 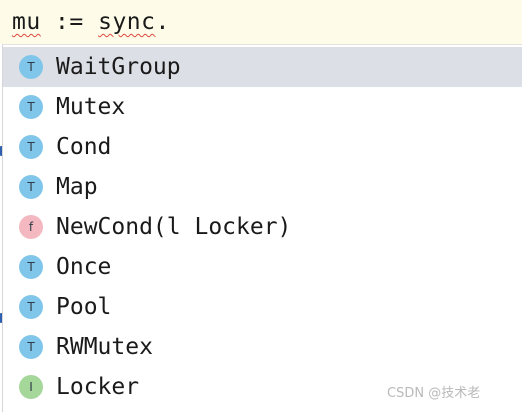 What do you see at coordinates (262, 187) in the screenshot?
I see `completion-item-map: T Map` at bounding box center [262, 187].